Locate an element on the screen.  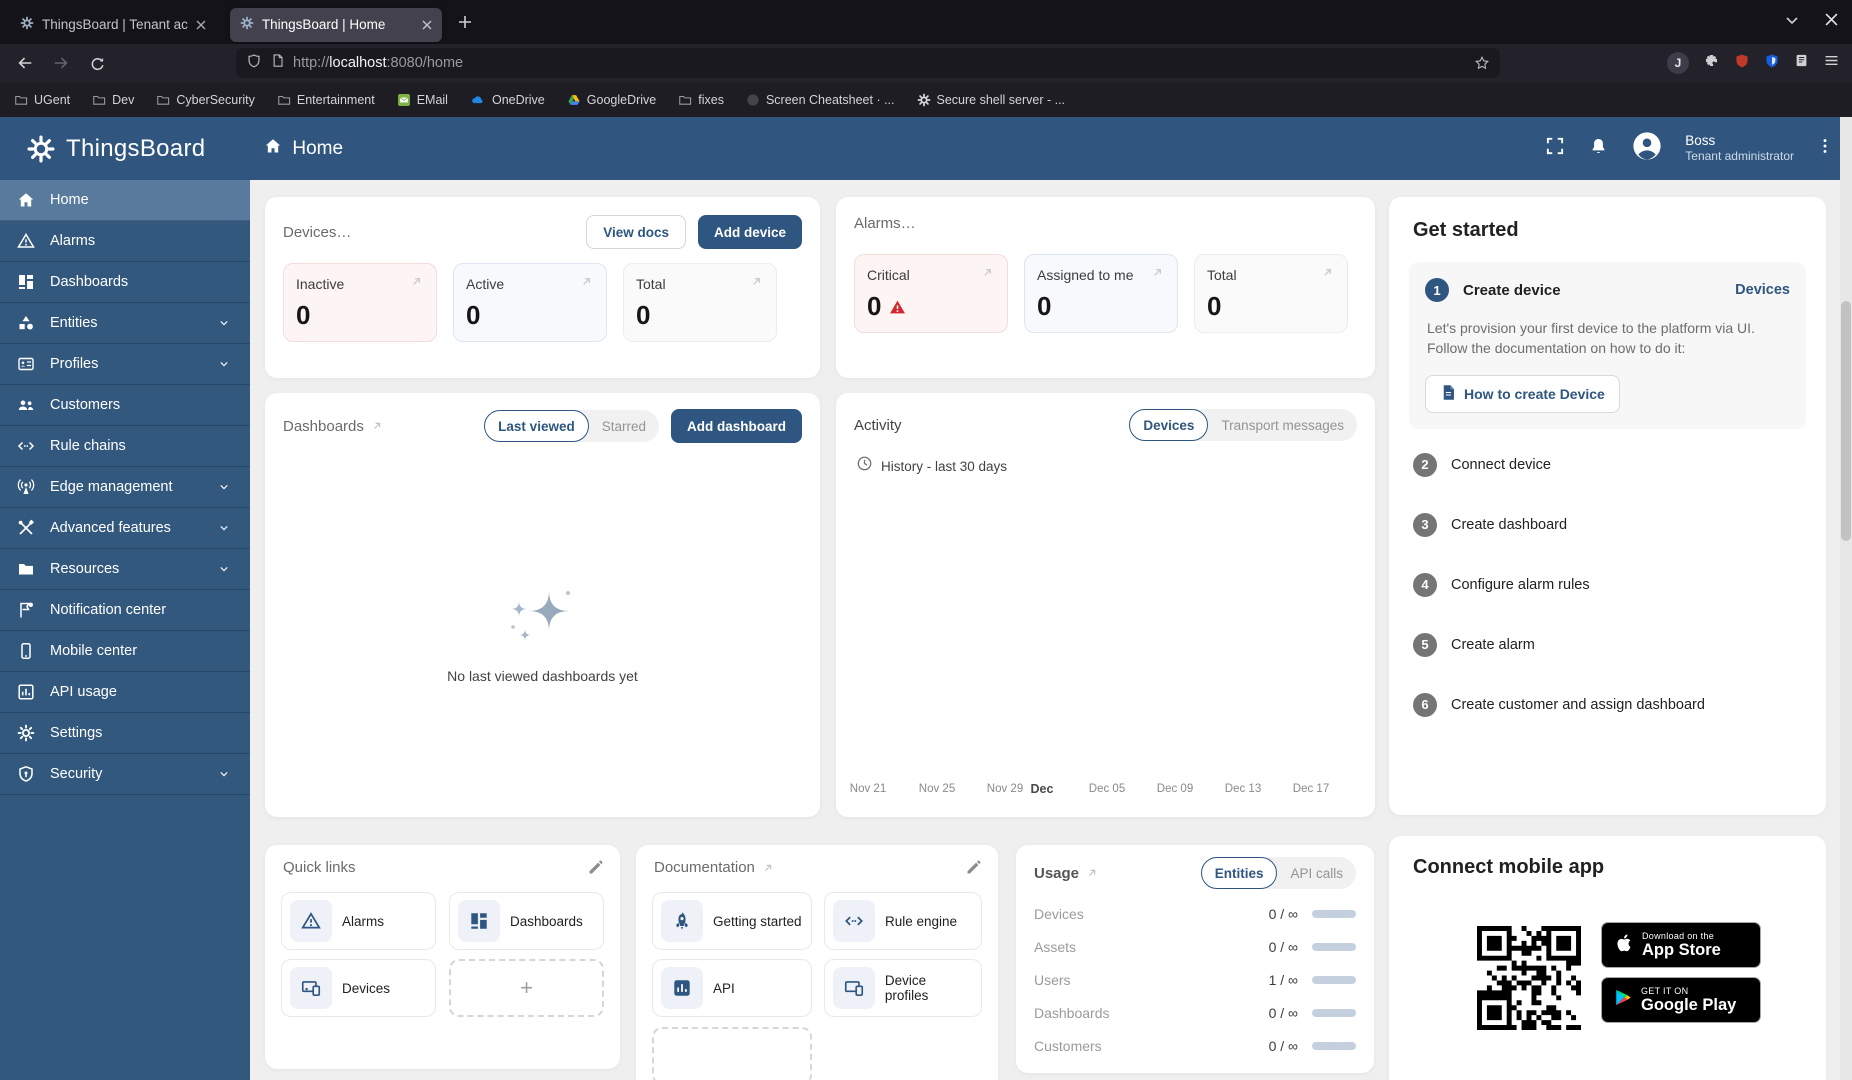
quick-link-dashboards: Dashboards is located at coordinates (526, 921).